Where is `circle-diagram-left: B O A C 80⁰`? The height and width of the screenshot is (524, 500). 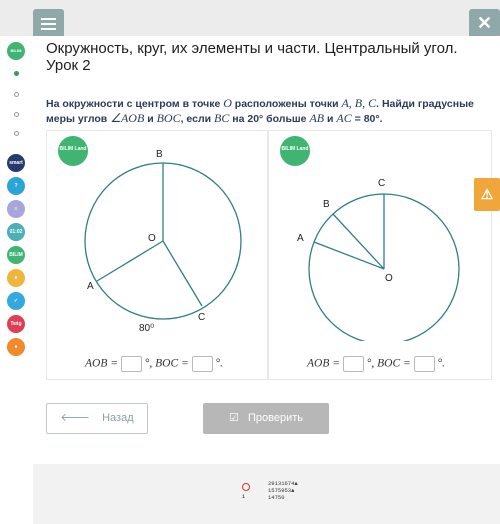
circle-diagram-left: B O A C 80⁰ is located at coordinates (163, 241).